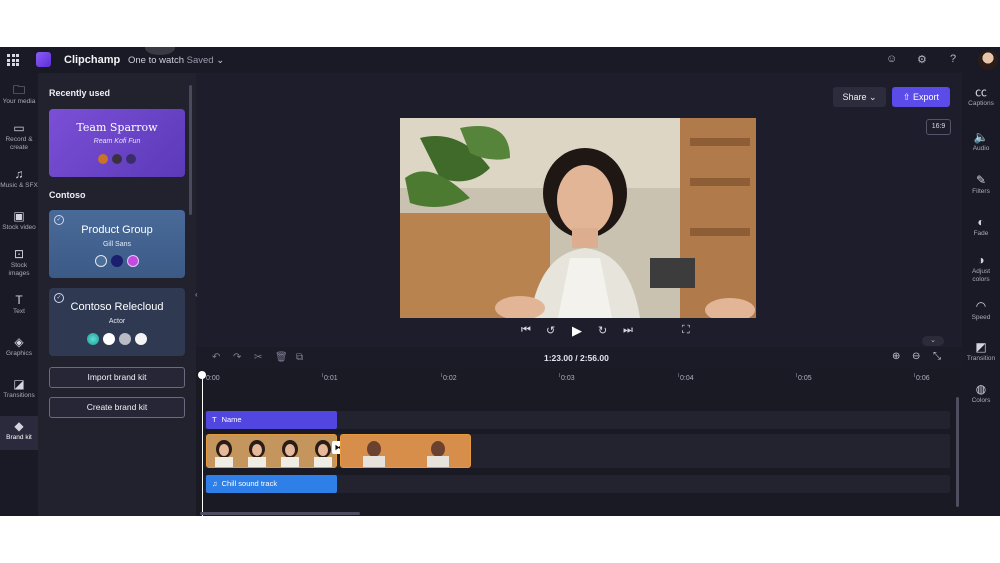 The height and width of the screenshot is (563, 1000). I want to click on split-icon: ✂, so click(258, 357).